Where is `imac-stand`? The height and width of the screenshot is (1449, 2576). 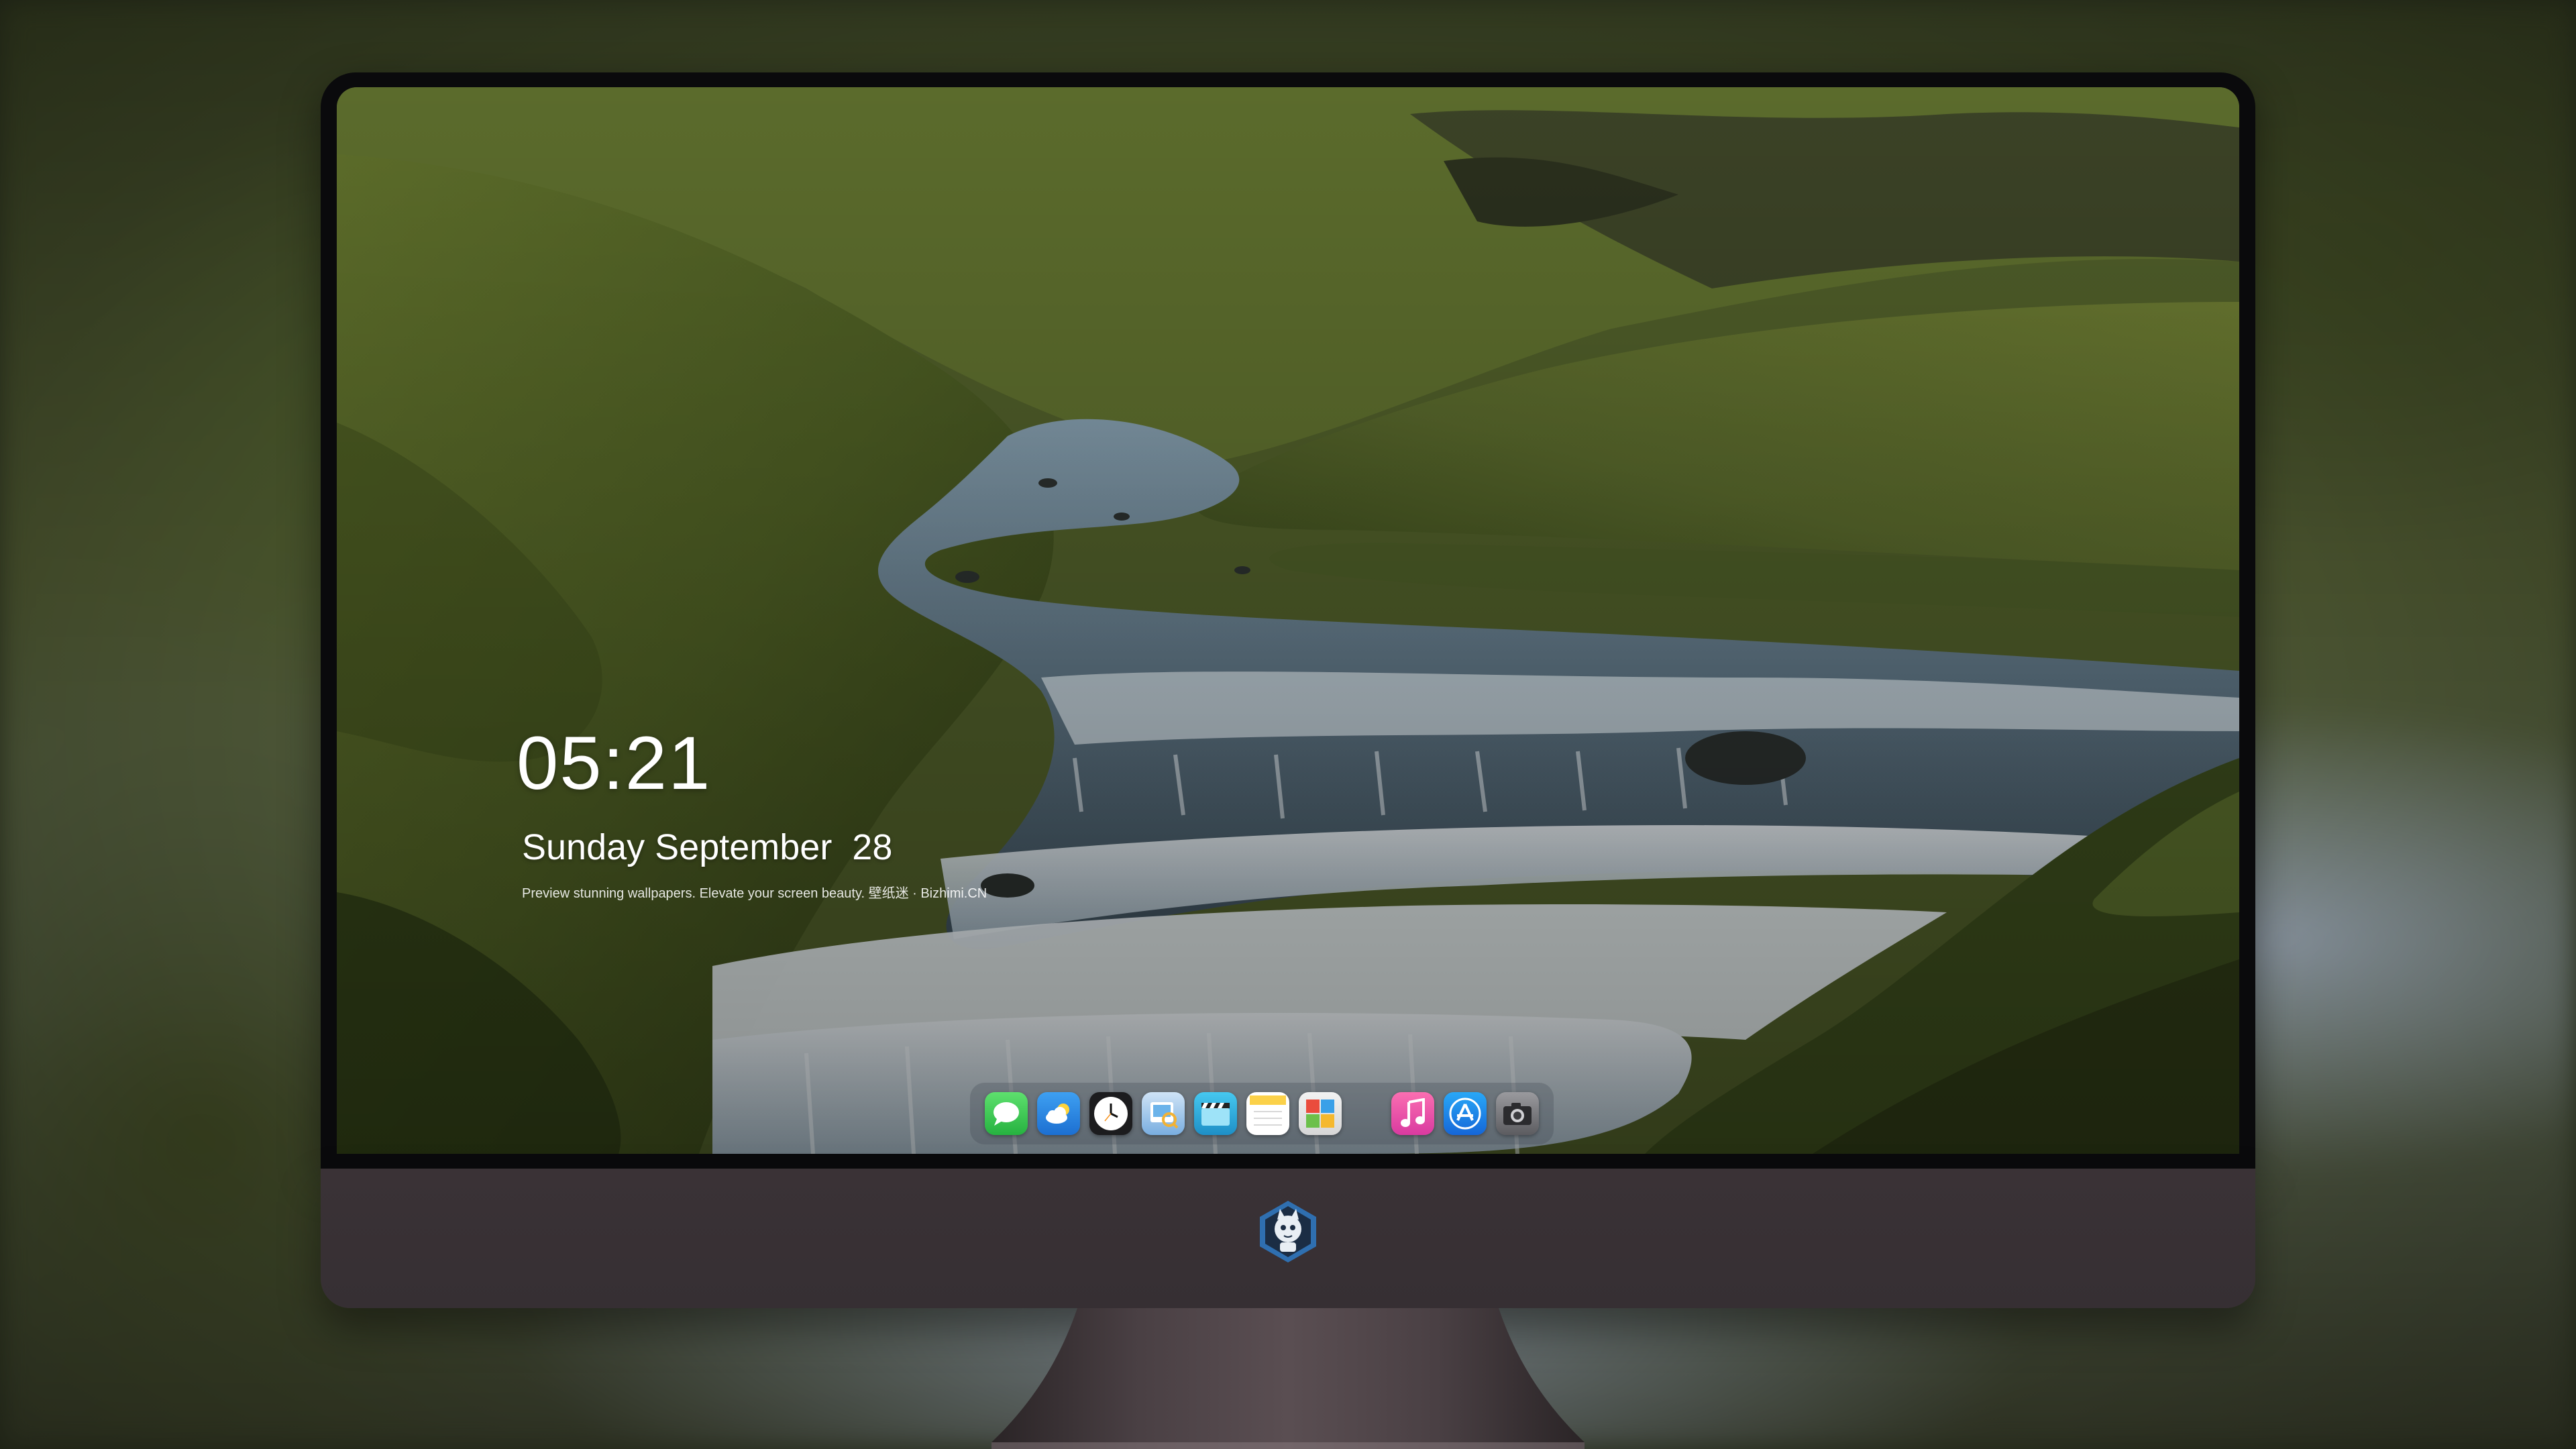 imac-stand is located at coordinates (1288, 1378).